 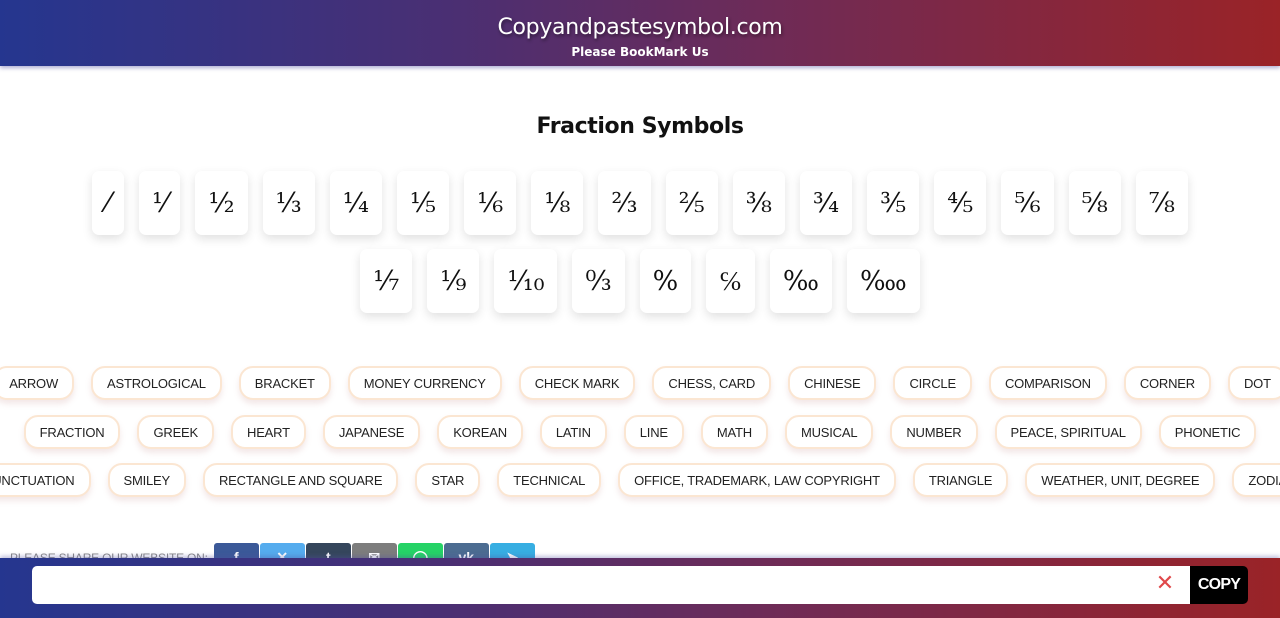 What do you see at coordinates (960, 480) in the screenshot?
I see `category-button-triangle: TRIANGLE` at bounding box center [960, 480].